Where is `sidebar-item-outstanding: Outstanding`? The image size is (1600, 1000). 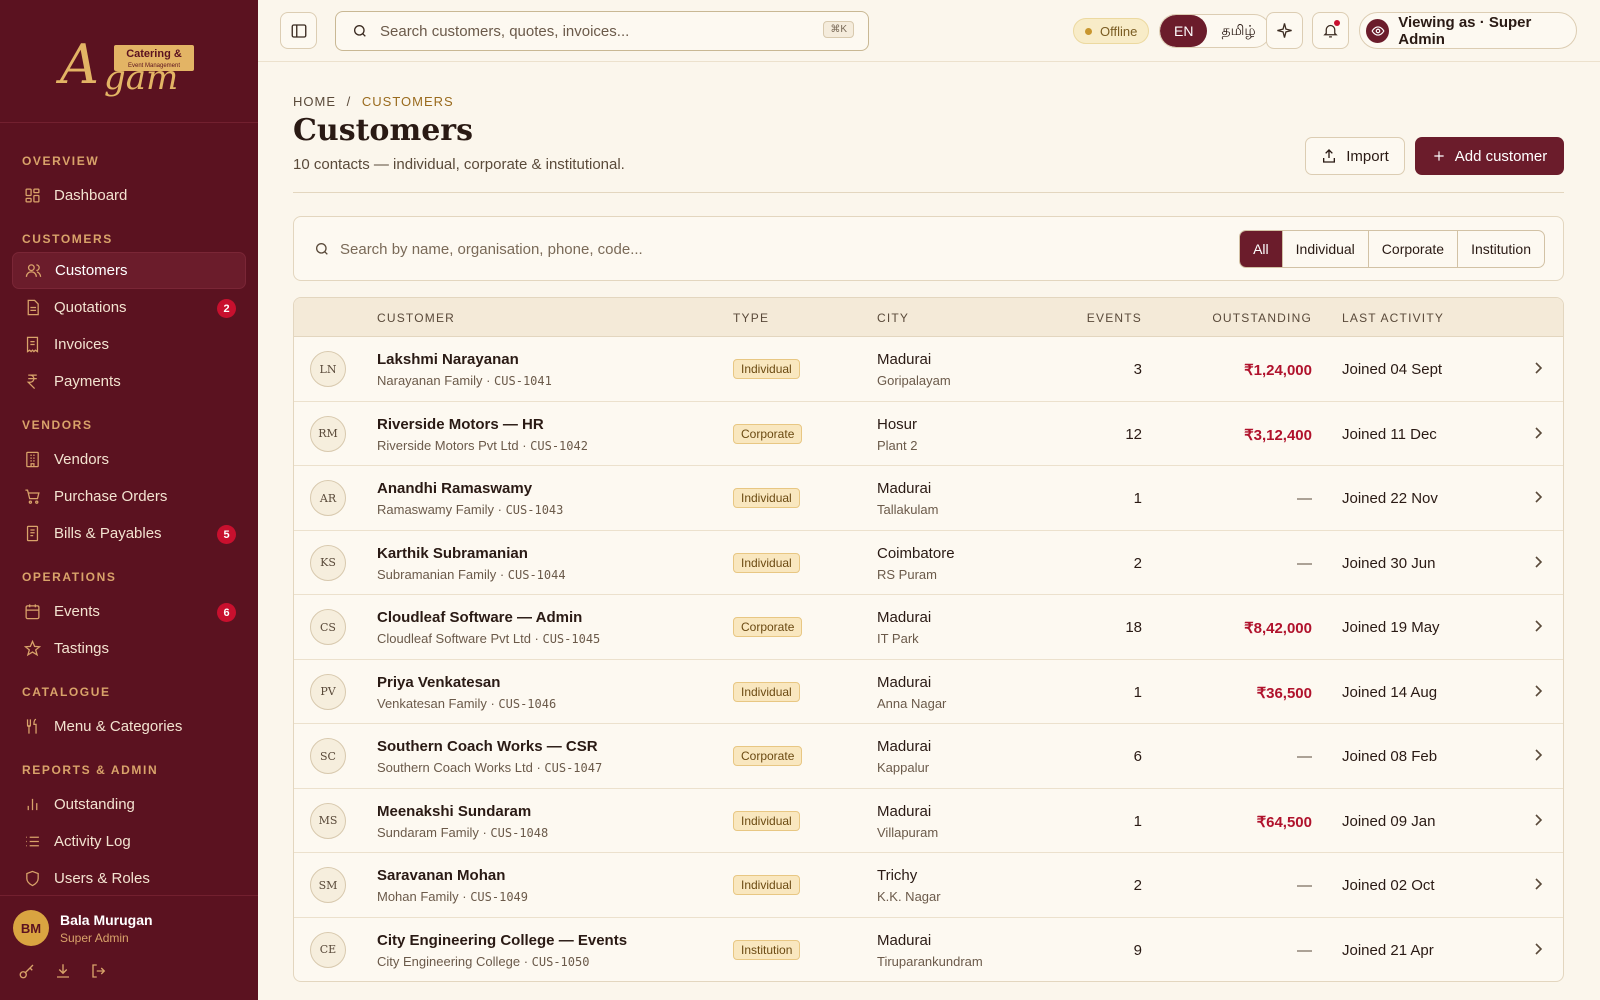 sidebar-item-outstanding: Outstanding is located at coordinates (129, 804).